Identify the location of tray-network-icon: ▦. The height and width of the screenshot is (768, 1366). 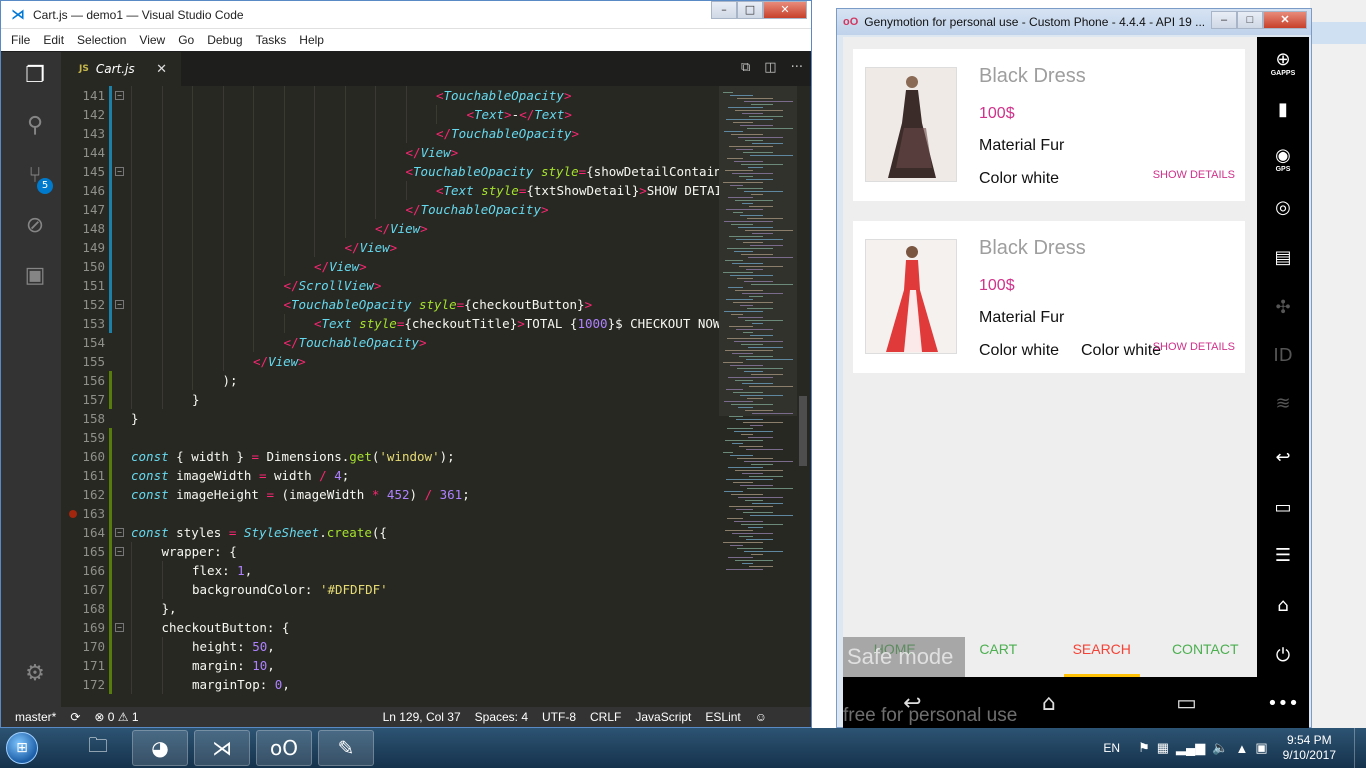
(1163, 748).